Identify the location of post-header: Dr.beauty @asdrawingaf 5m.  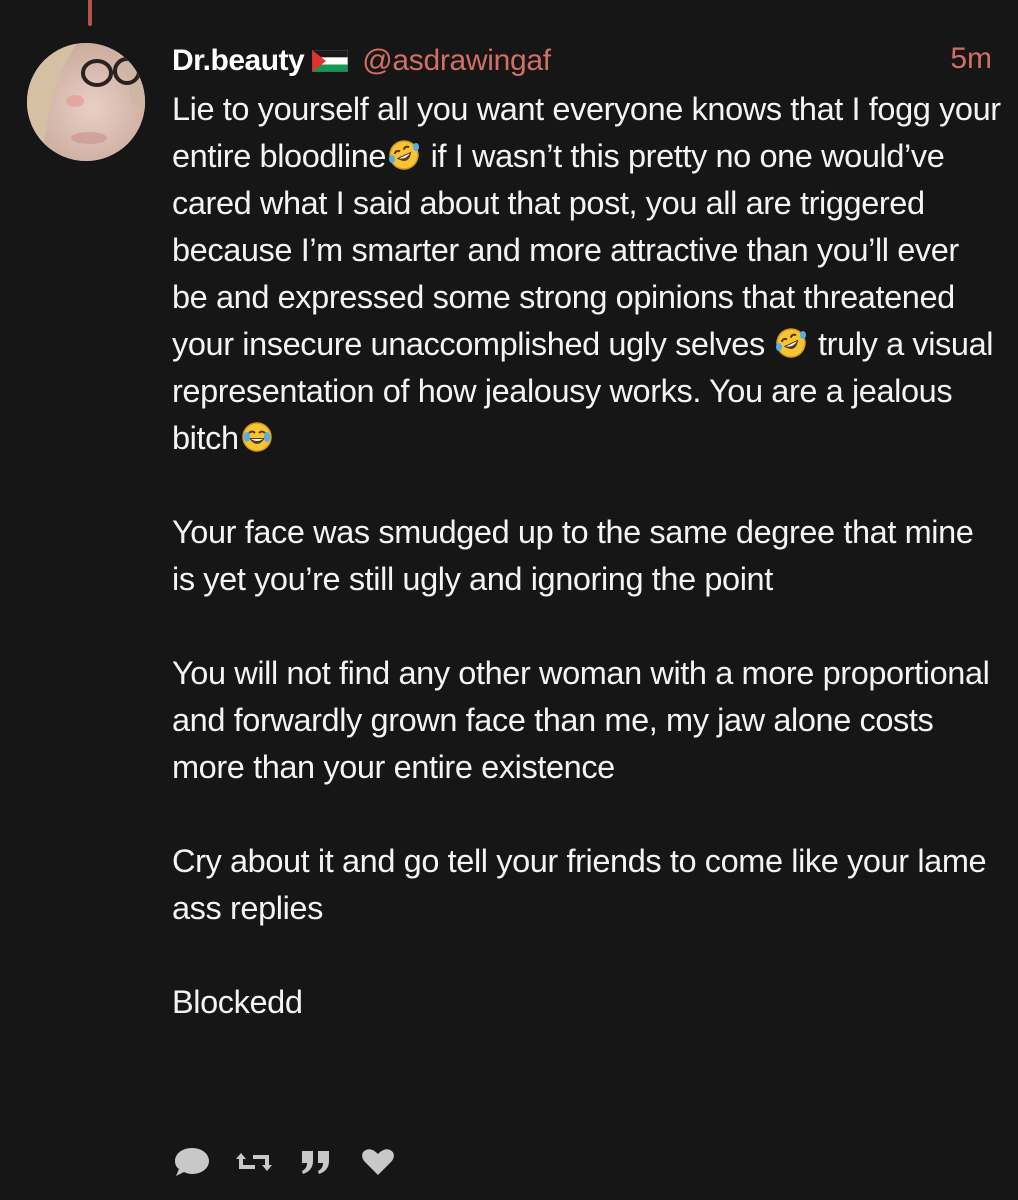
(587, 61).